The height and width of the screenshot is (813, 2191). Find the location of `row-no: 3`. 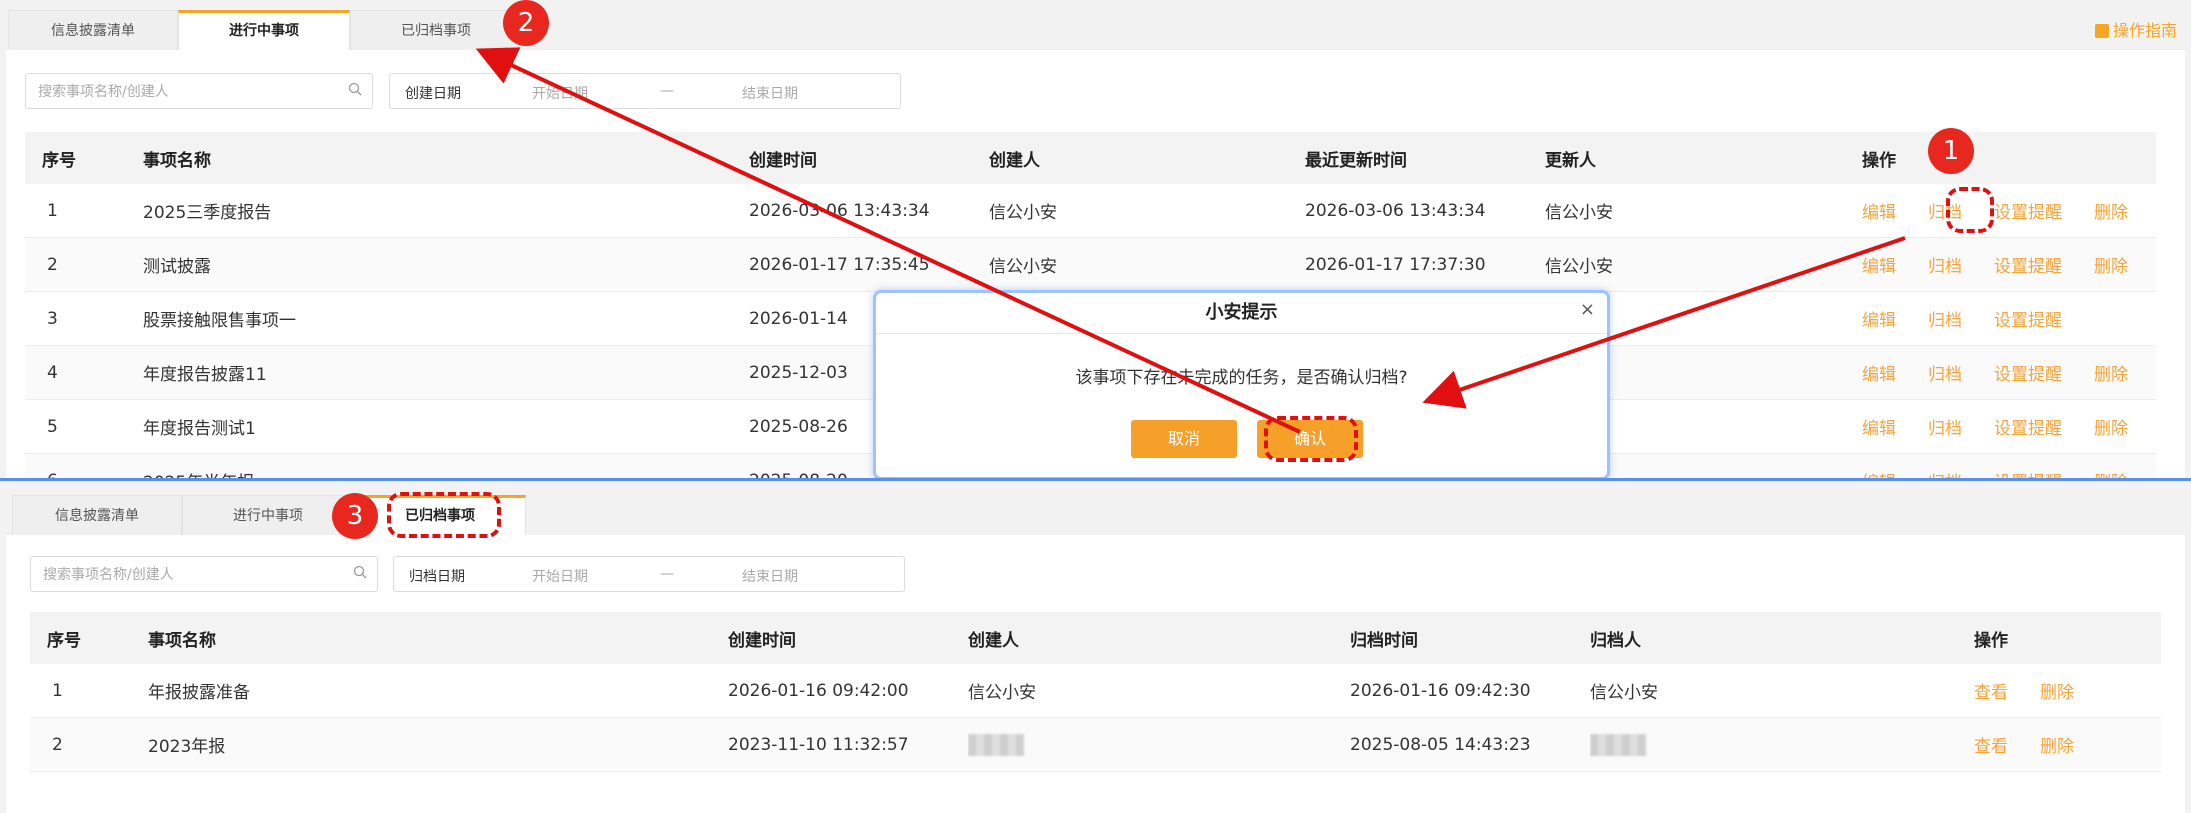

row-no: 3 is located at coordinates (84, 318).